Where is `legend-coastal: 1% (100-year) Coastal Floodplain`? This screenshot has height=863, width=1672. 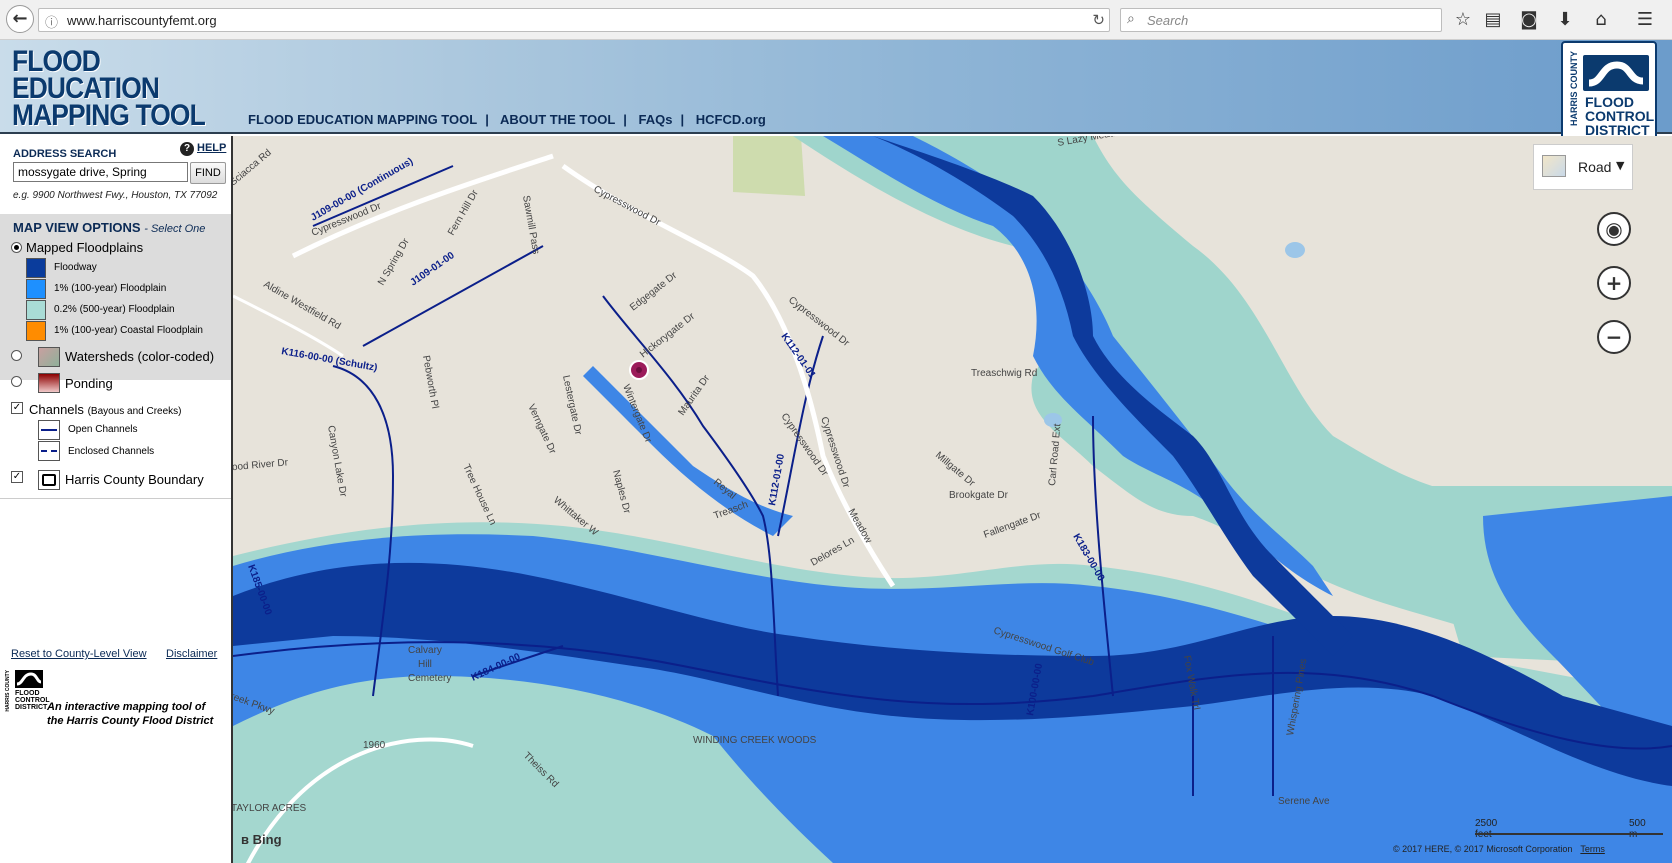
legend-coastal: 1% (100-year) Coastal Floodplain is located at coordinates (128, 330).